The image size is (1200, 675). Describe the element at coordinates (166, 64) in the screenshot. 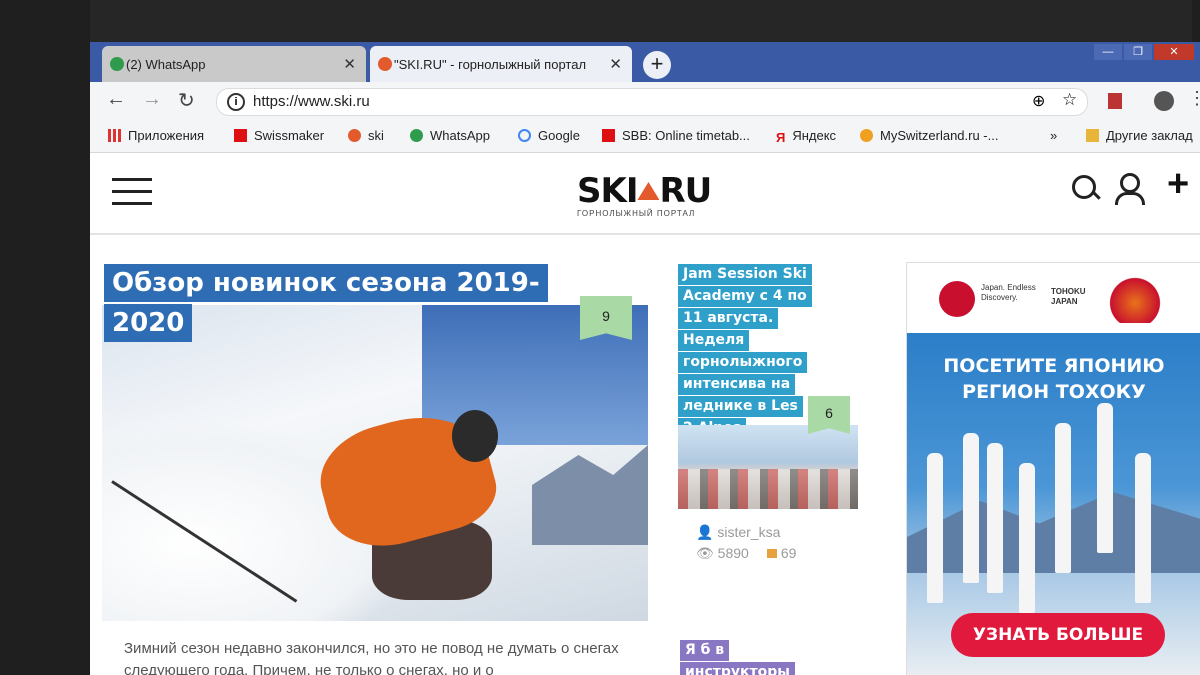

I see `tab-title: (2) WhatsApp` at that location.